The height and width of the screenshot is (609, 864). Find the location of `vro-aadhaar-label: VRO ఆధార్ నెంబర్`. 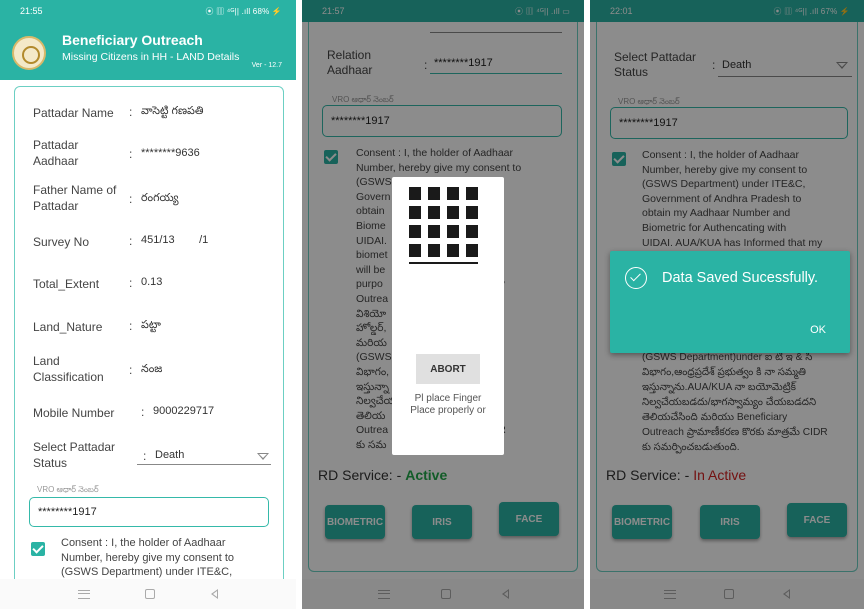

vro-aadhaar-label: VRO ఆధార్ నెంబర్ is located at coordinates (68, 489).